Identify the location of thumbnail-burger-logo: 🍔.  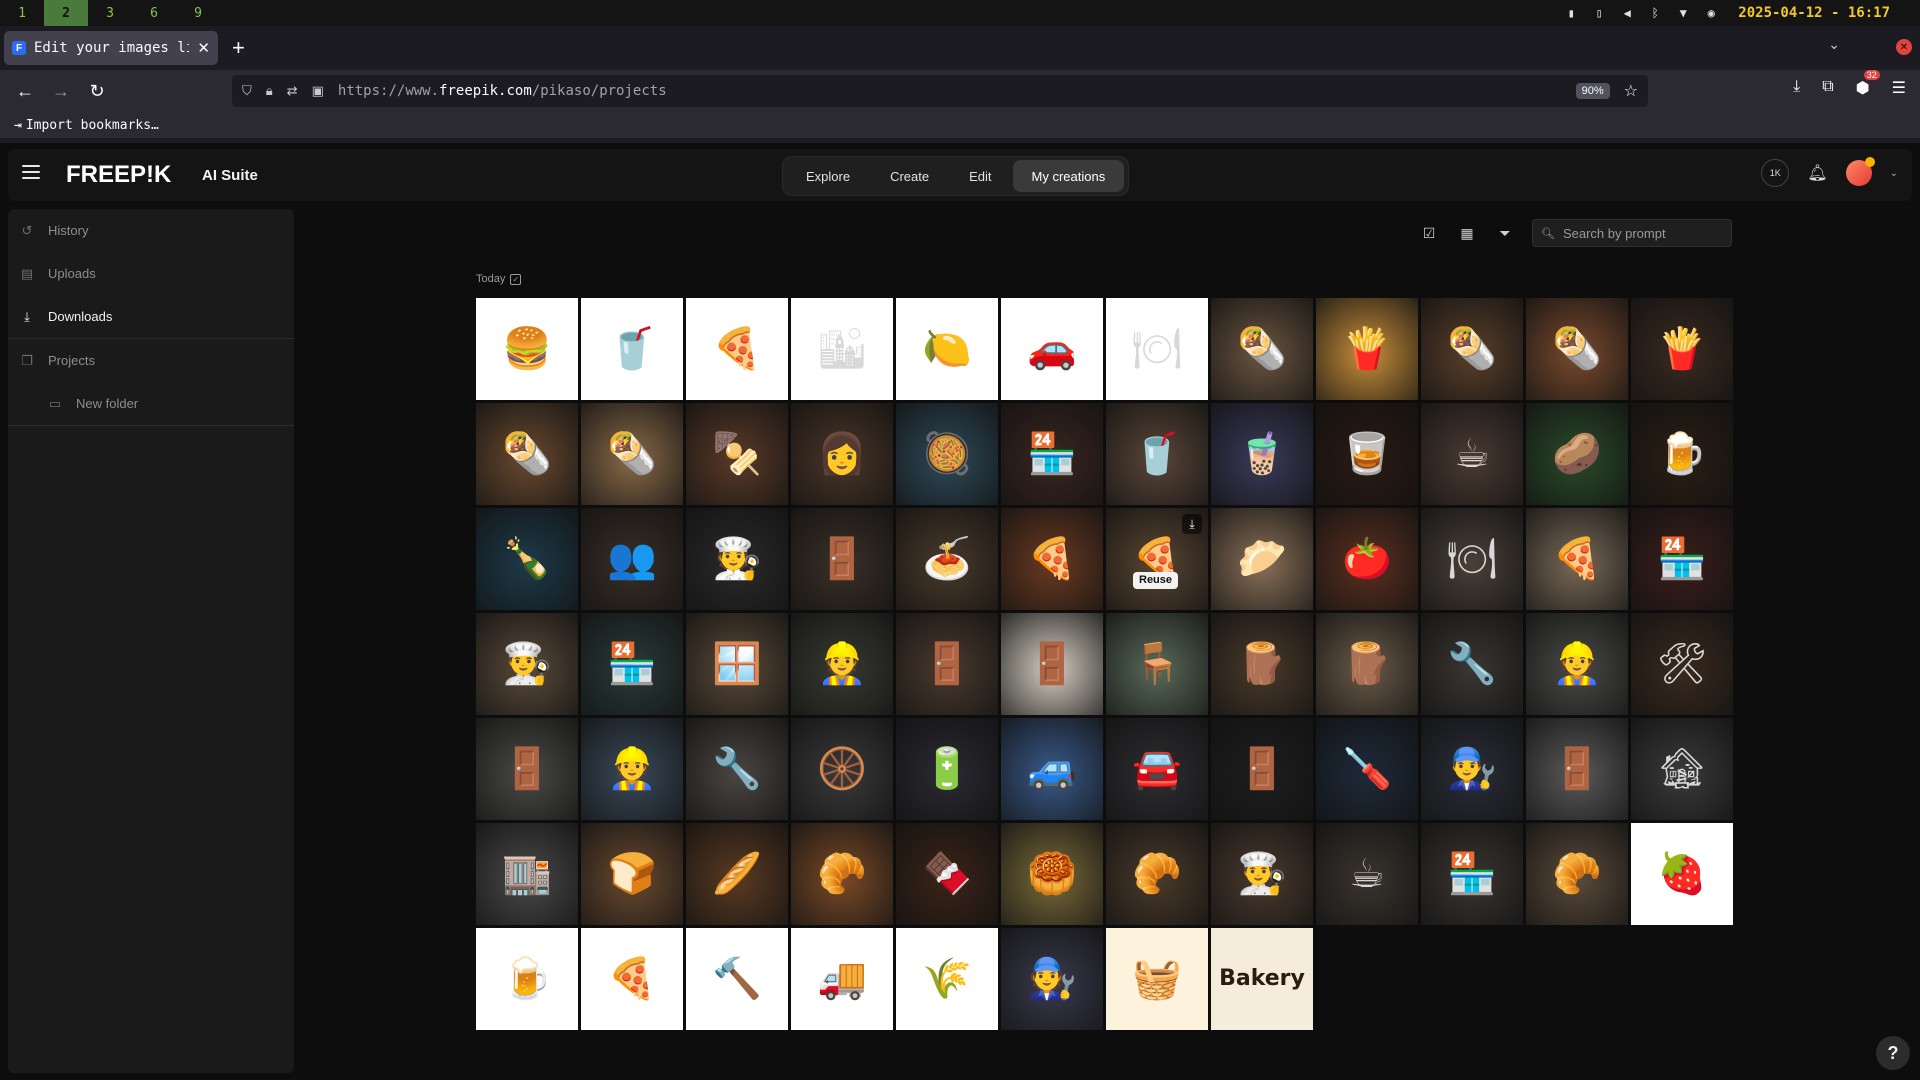
(527, 349).